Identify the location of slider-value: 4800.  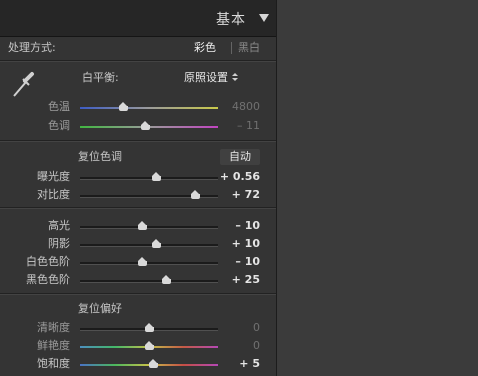
(235, 107).